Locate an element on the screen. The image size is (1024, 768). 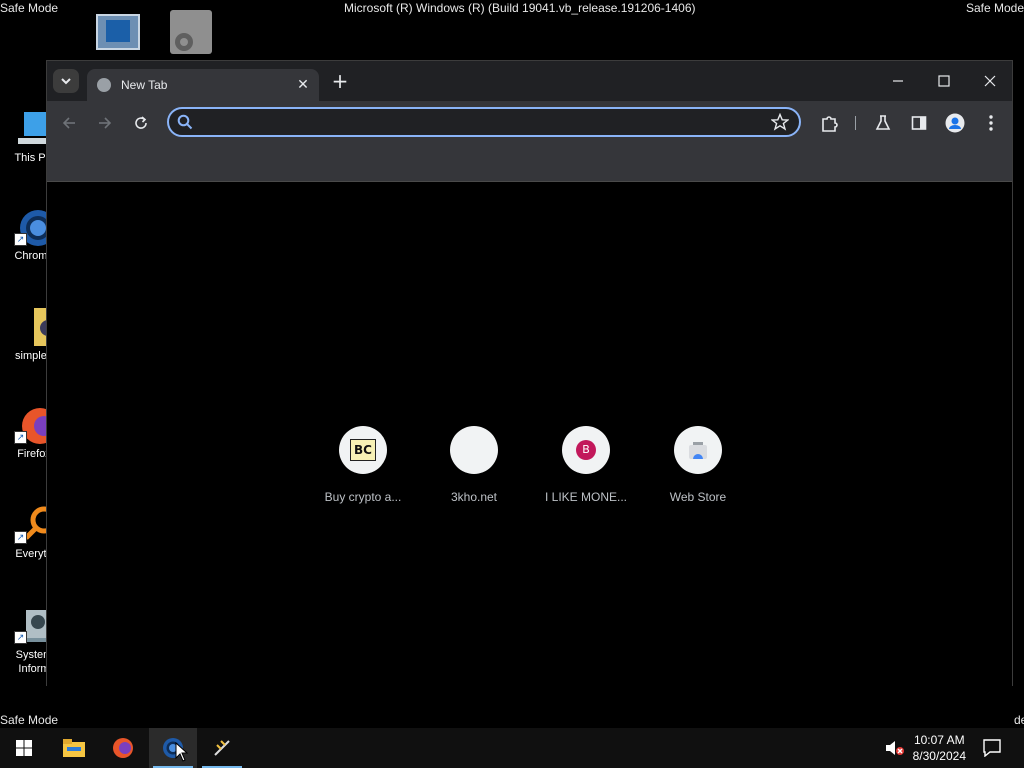
tab-close-icon: ✕ is located at coordinates (303, 85).